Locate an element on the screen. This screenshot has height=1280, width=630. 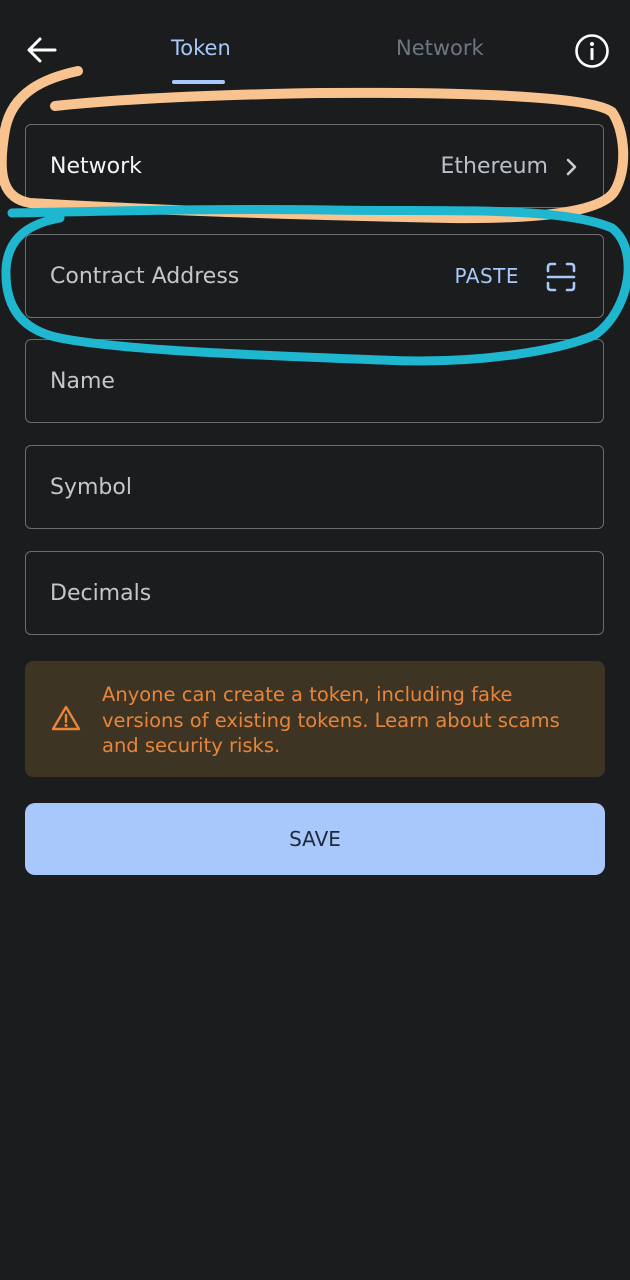
info-button is located at coordinates (592, 51).